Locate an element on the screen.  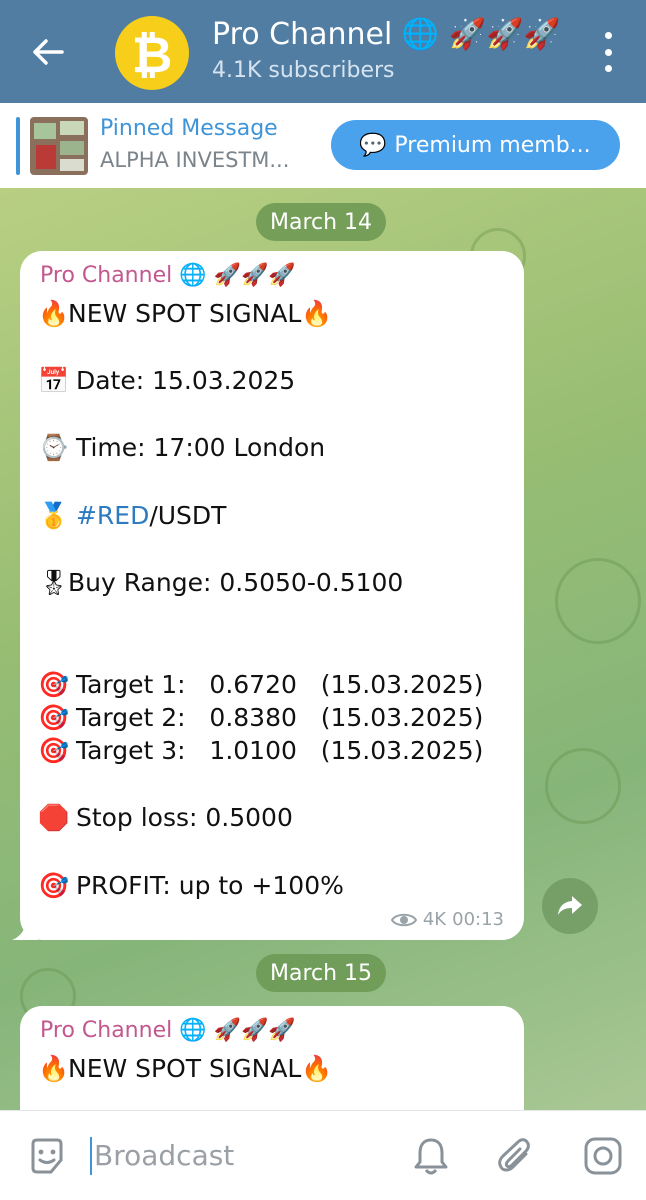
pinned-thumbnail is located at coordinates (59, 146).